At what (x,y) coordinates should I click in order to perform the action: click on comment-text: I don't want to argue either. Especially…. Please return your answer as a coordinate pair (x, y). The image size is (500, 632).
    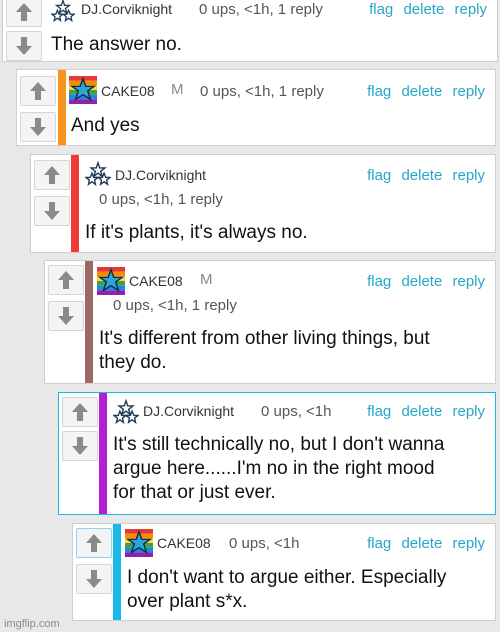
    Looking at the image, I should click on (287, 589).